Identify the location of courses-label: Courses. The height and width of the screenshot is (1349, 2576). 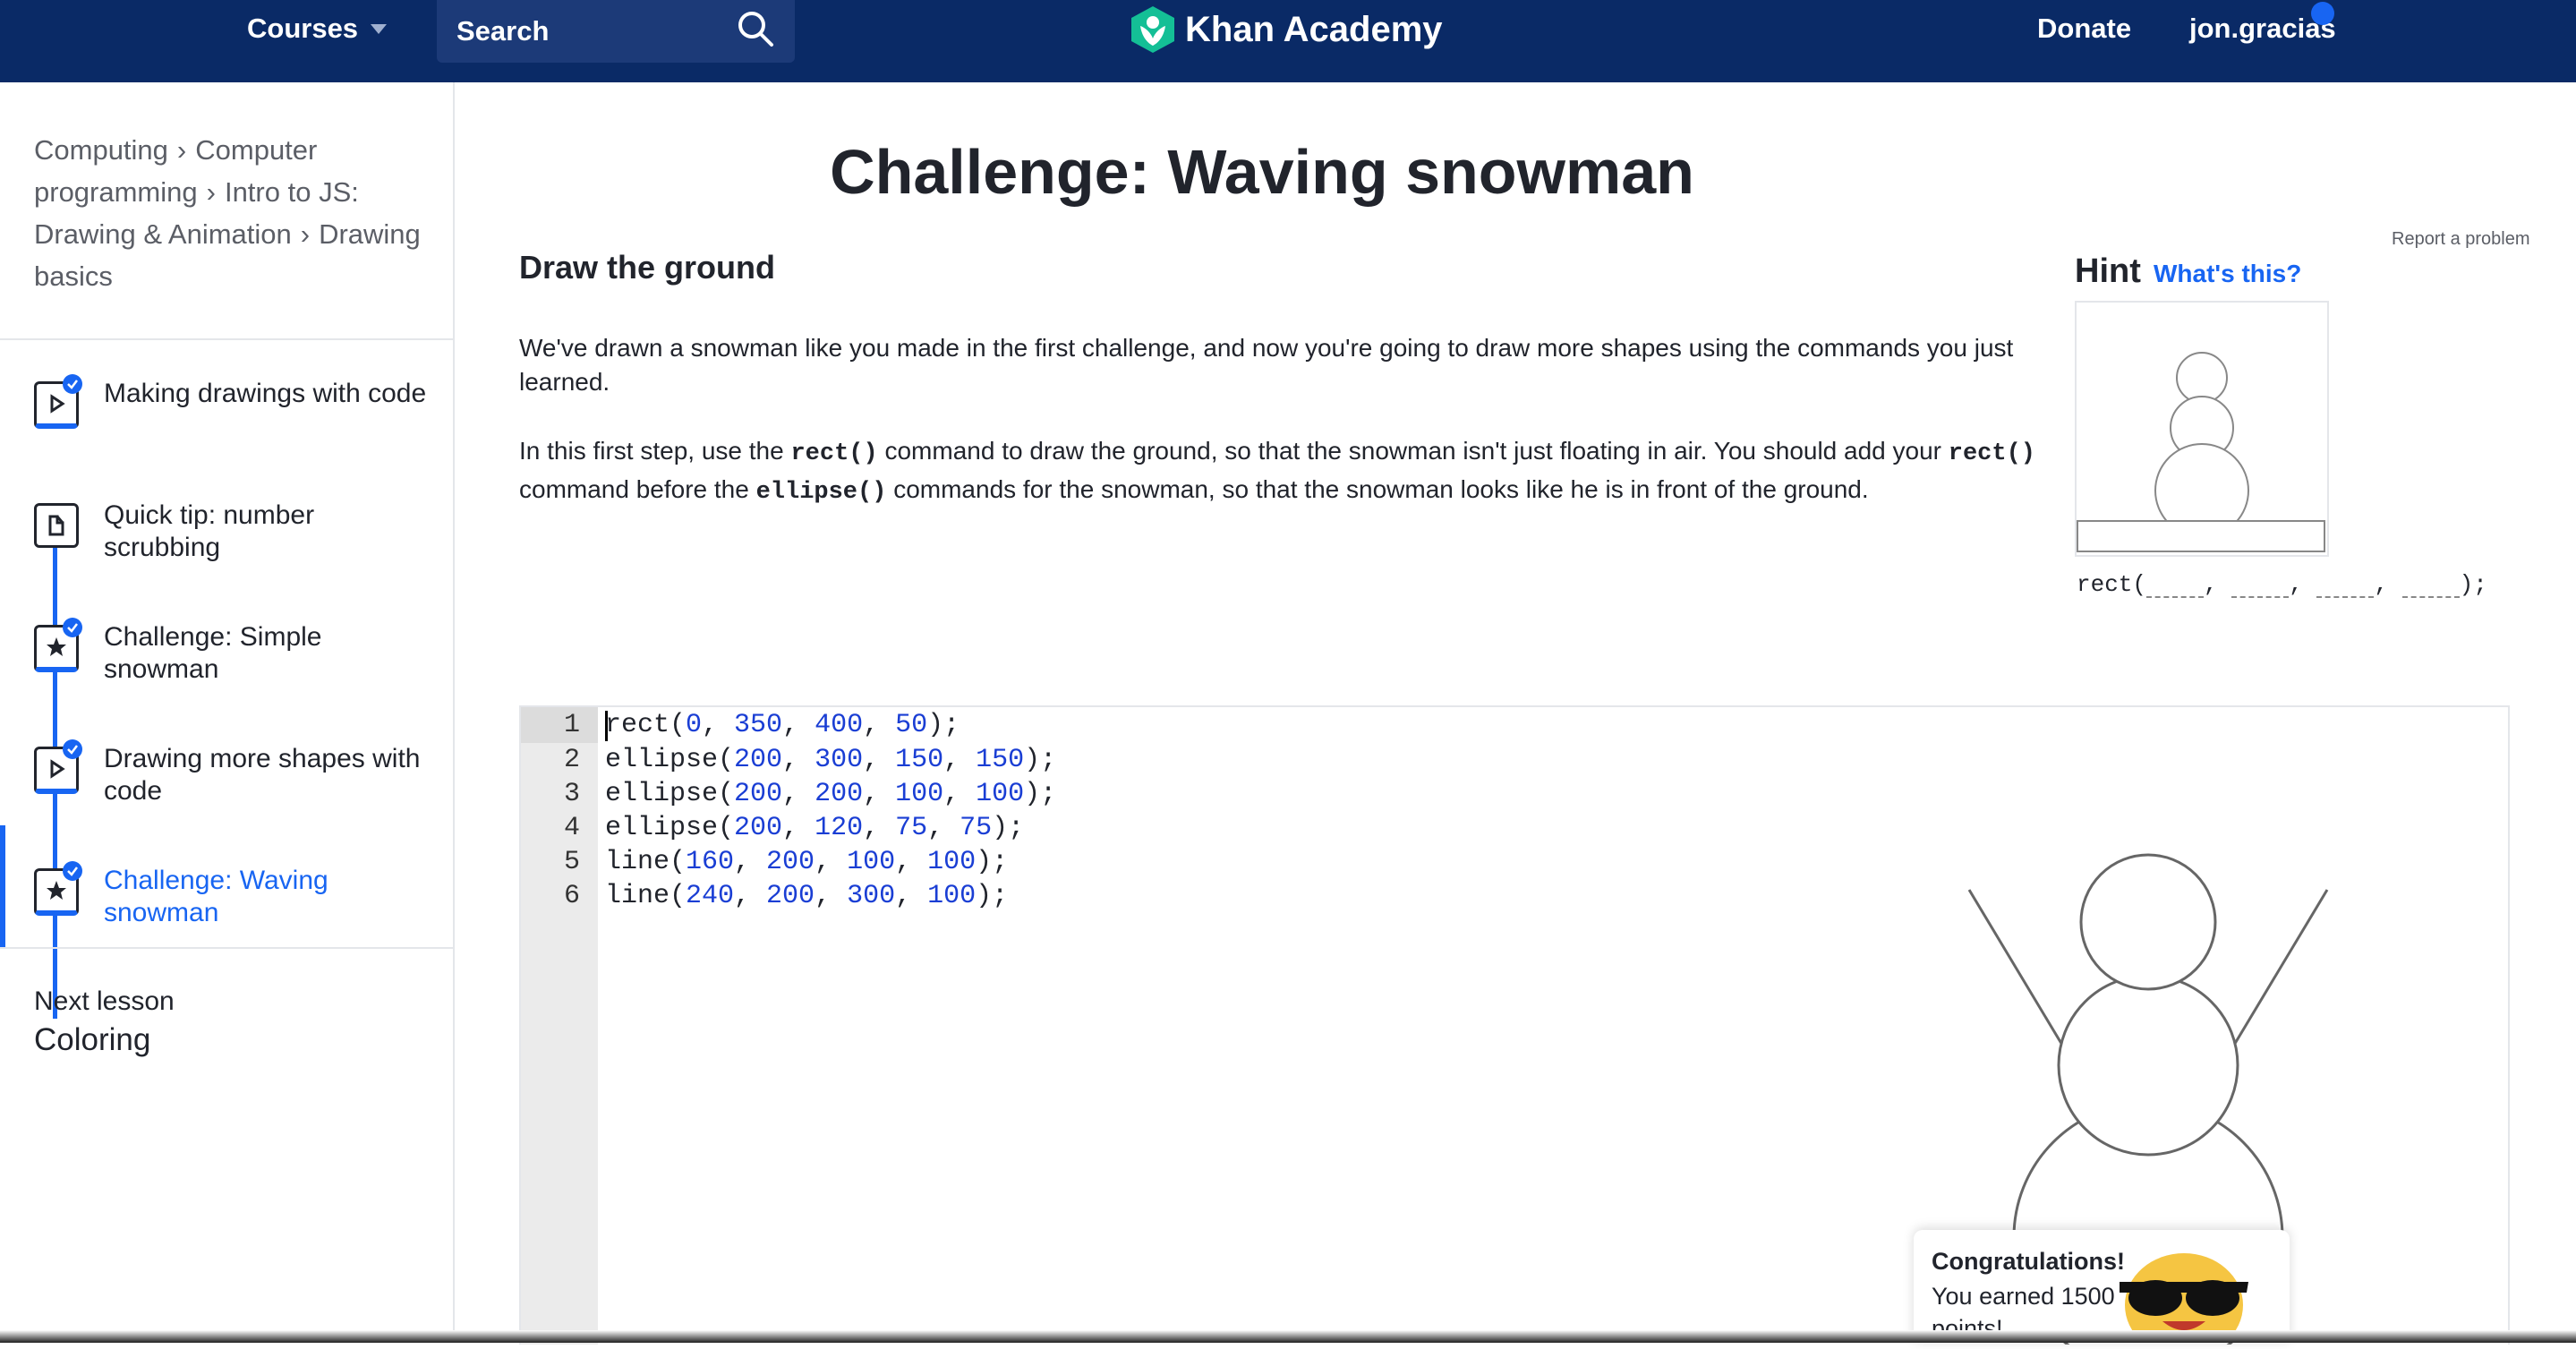
(303, 28).